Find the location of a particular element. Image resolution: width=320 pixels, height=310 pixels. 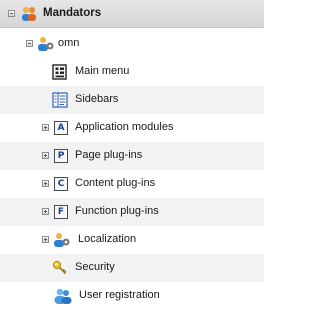

tree-item-label: Sidebars is located at coordinates (97, 99).